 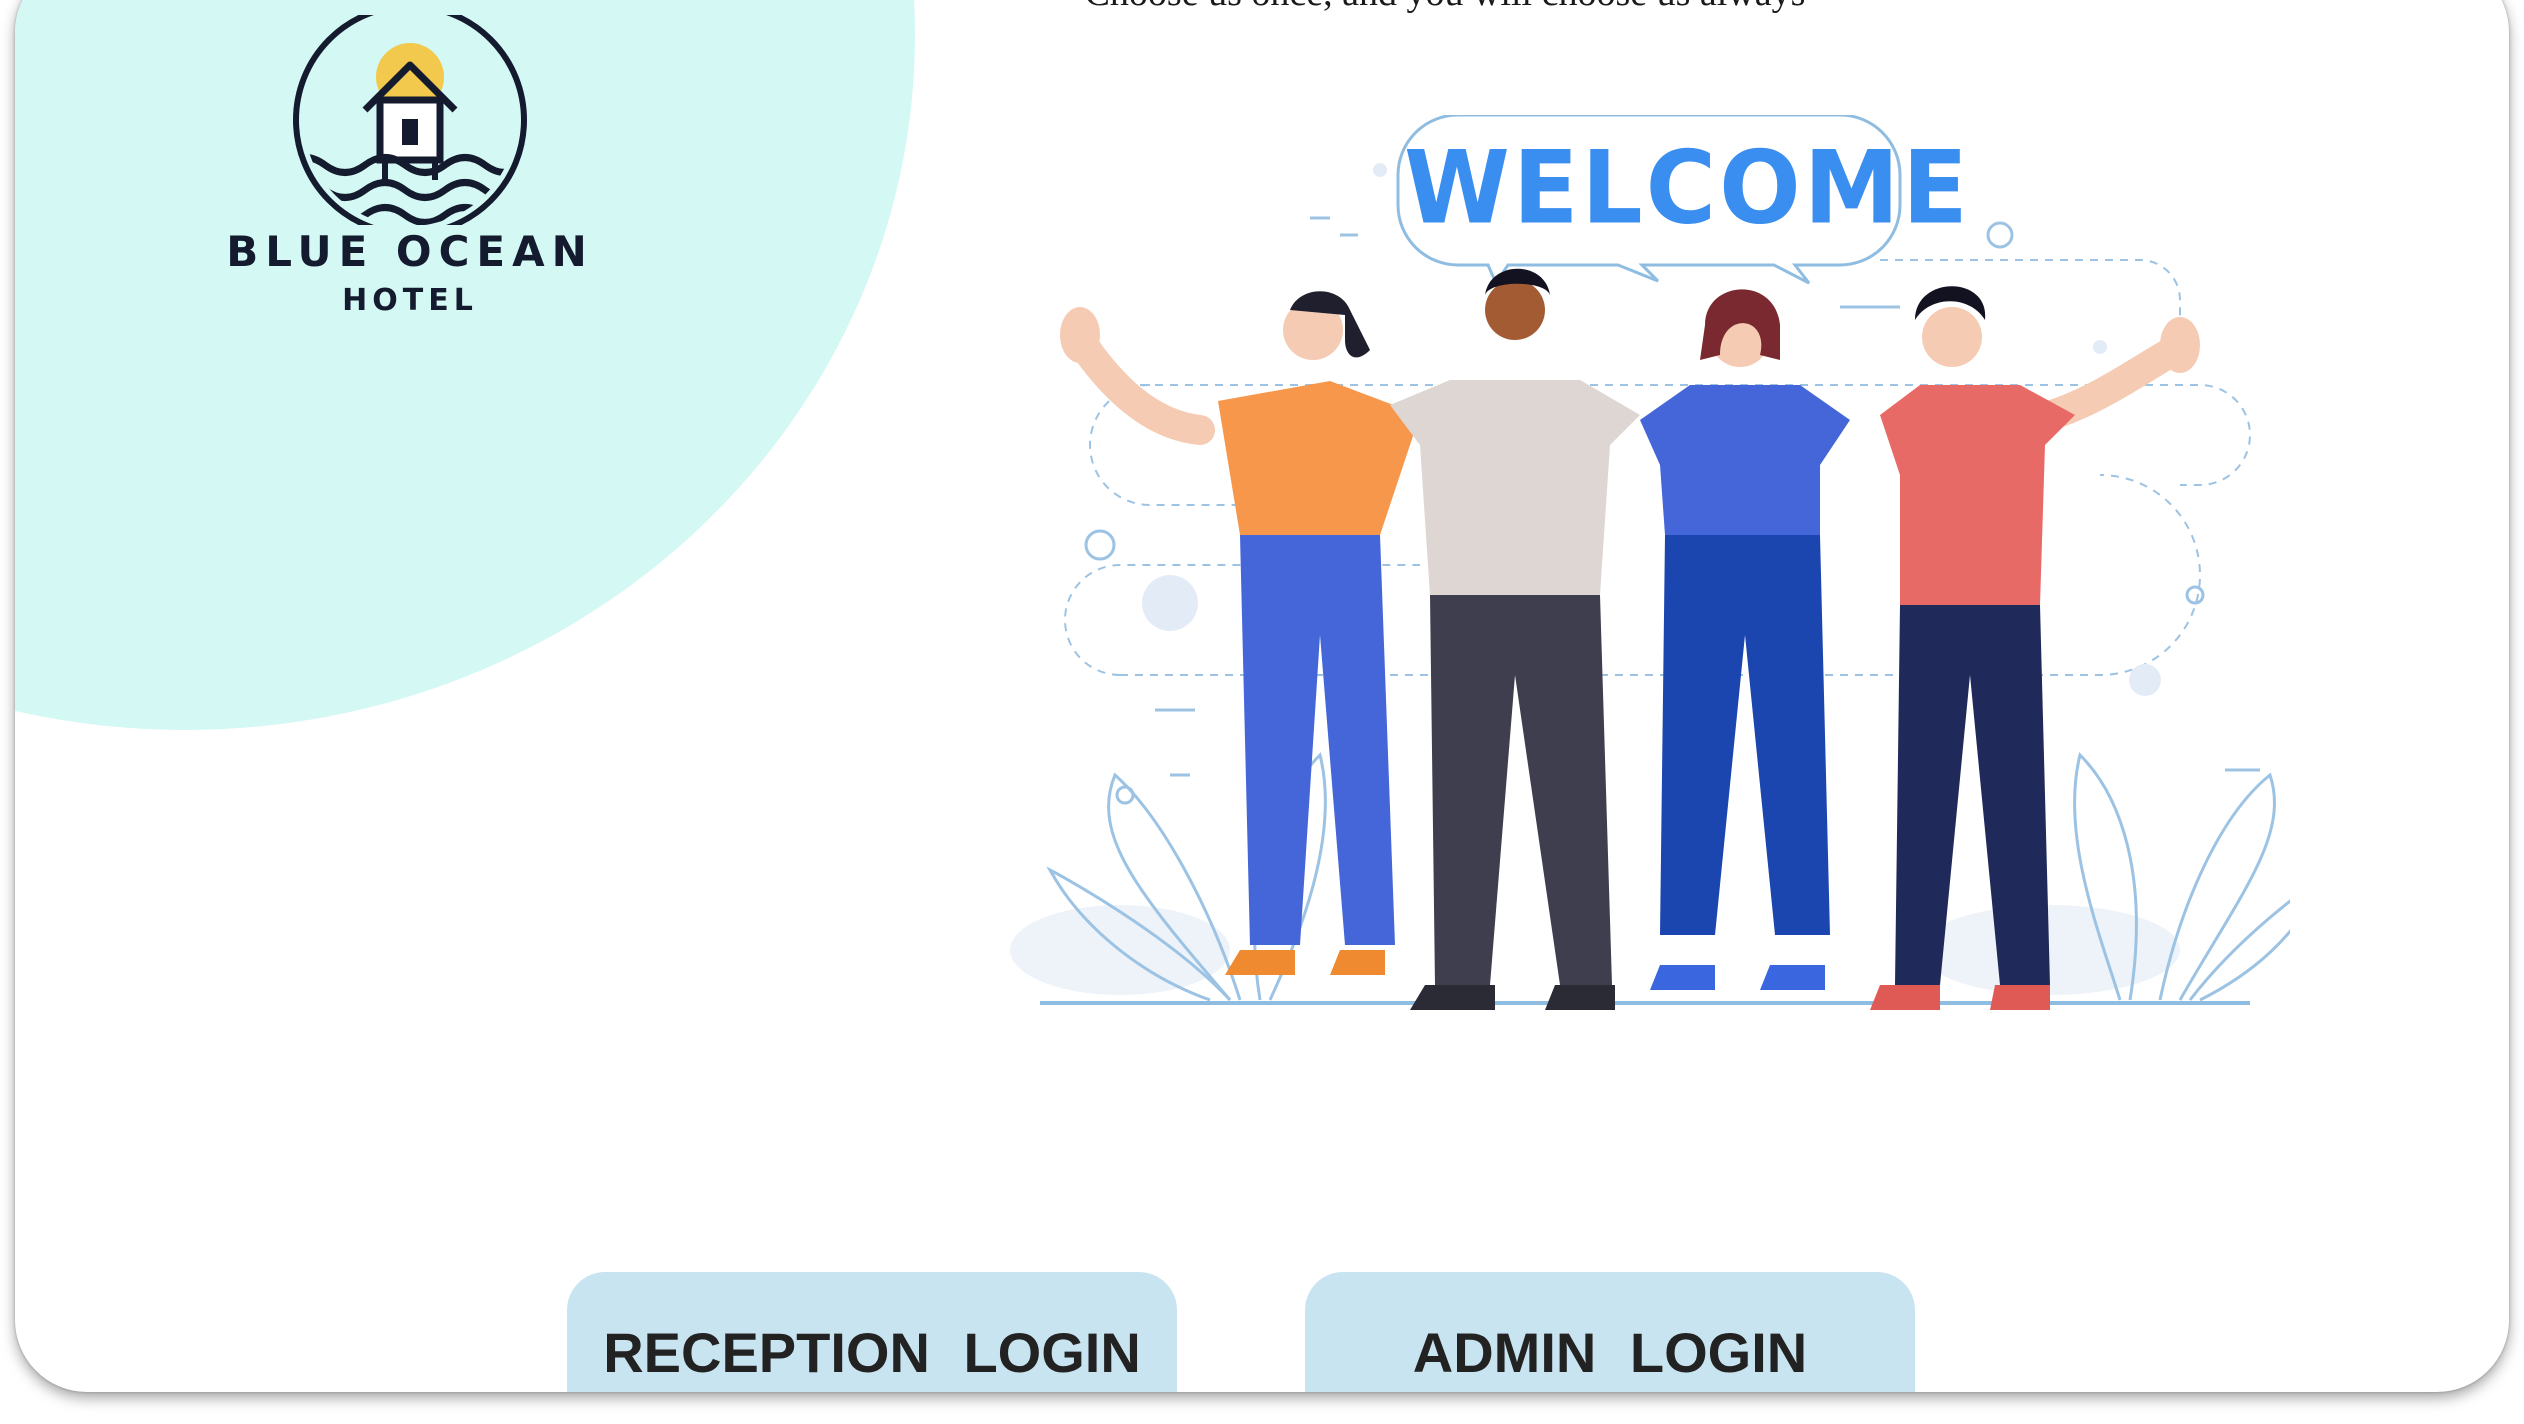 I want to click on logo-subtitle: HOTEL, so click(x=410, y=300).